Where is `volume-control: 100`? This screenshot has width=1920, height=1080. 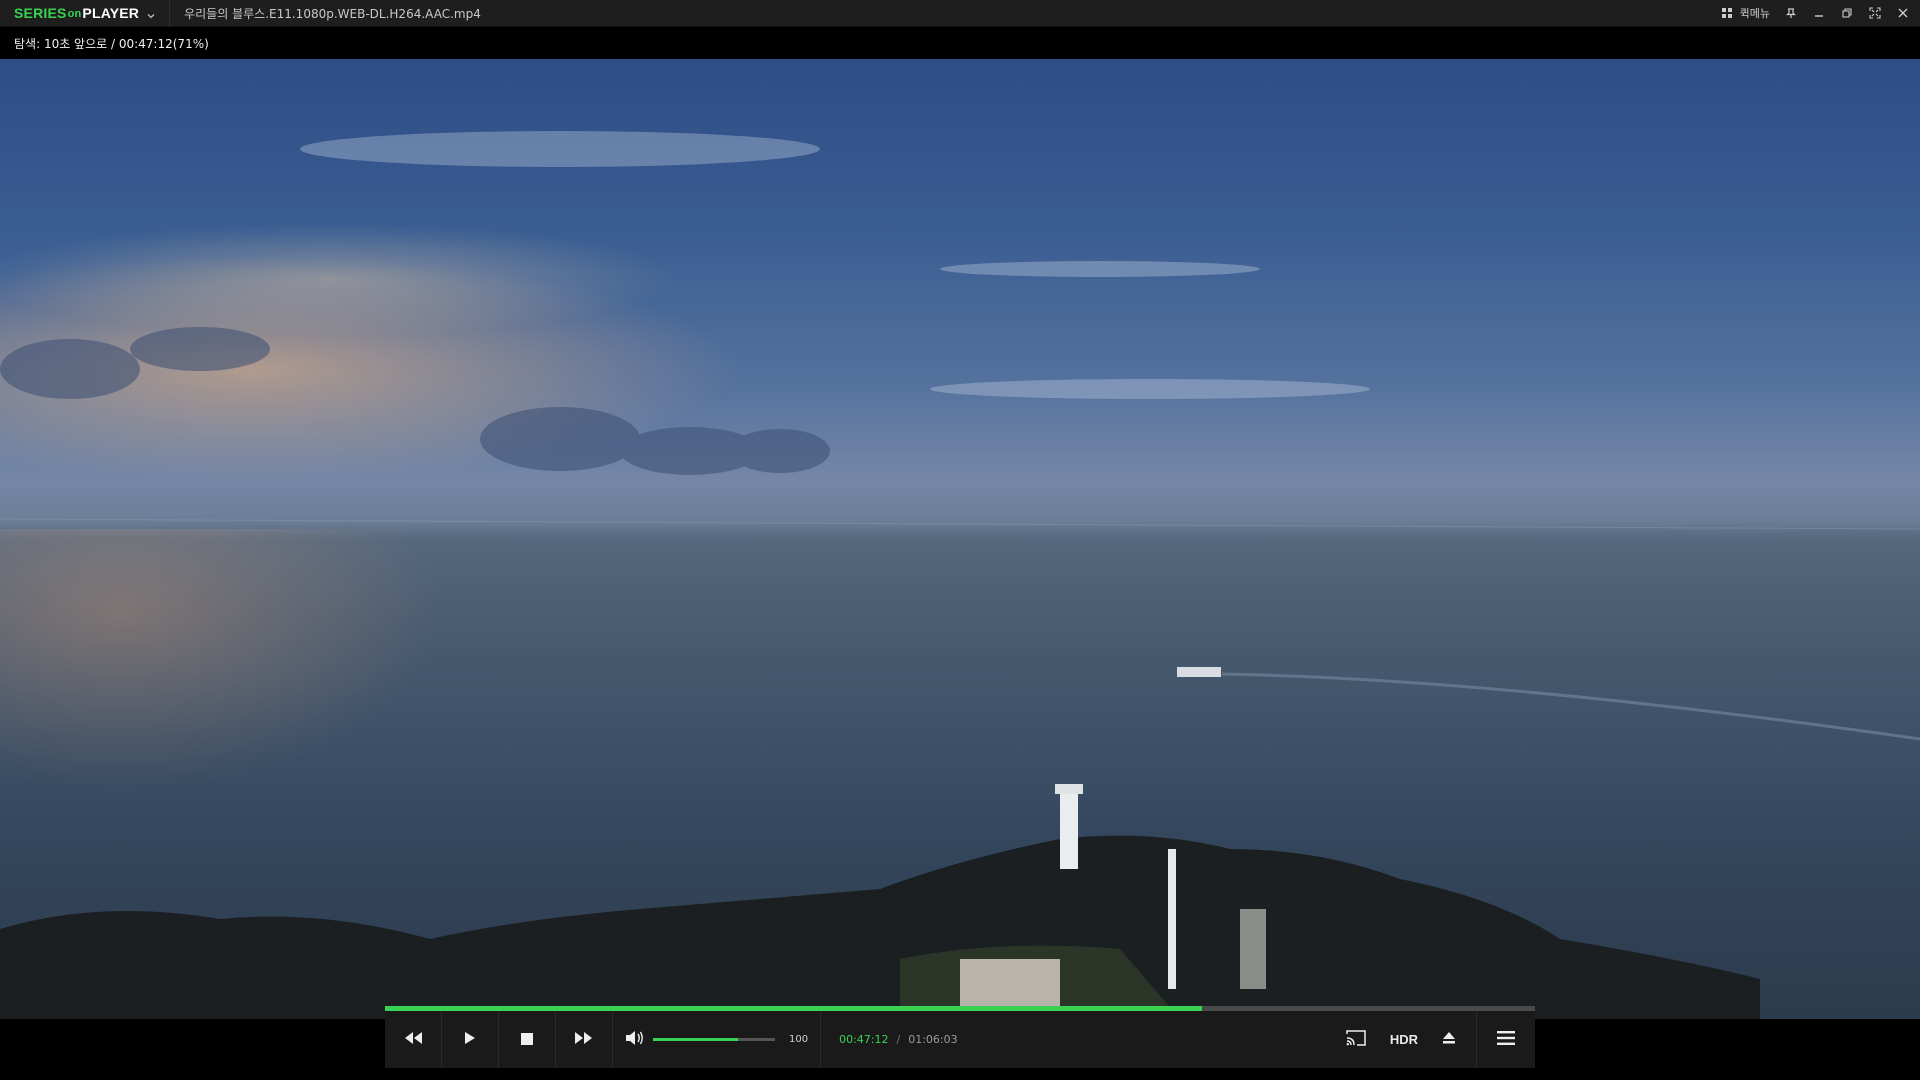 volume-control: 100 is located at coordinates (717, 1039).